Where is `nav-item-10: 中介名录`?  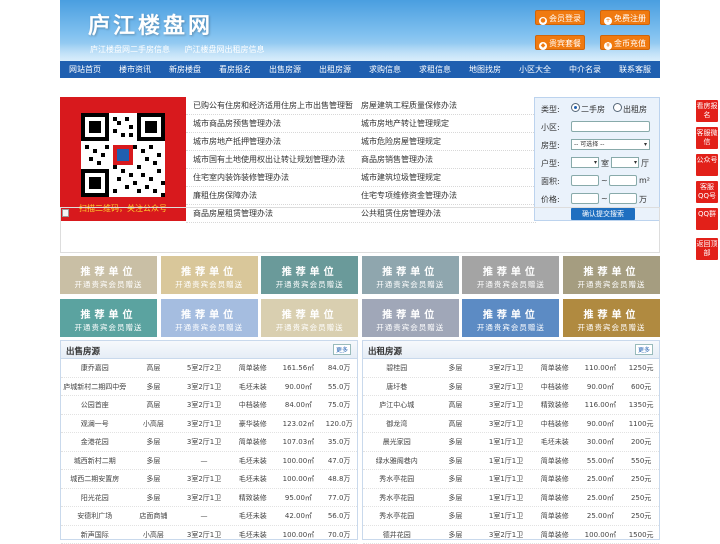 nav-item-10: 中介名录 is located at coordinates (585, 69).